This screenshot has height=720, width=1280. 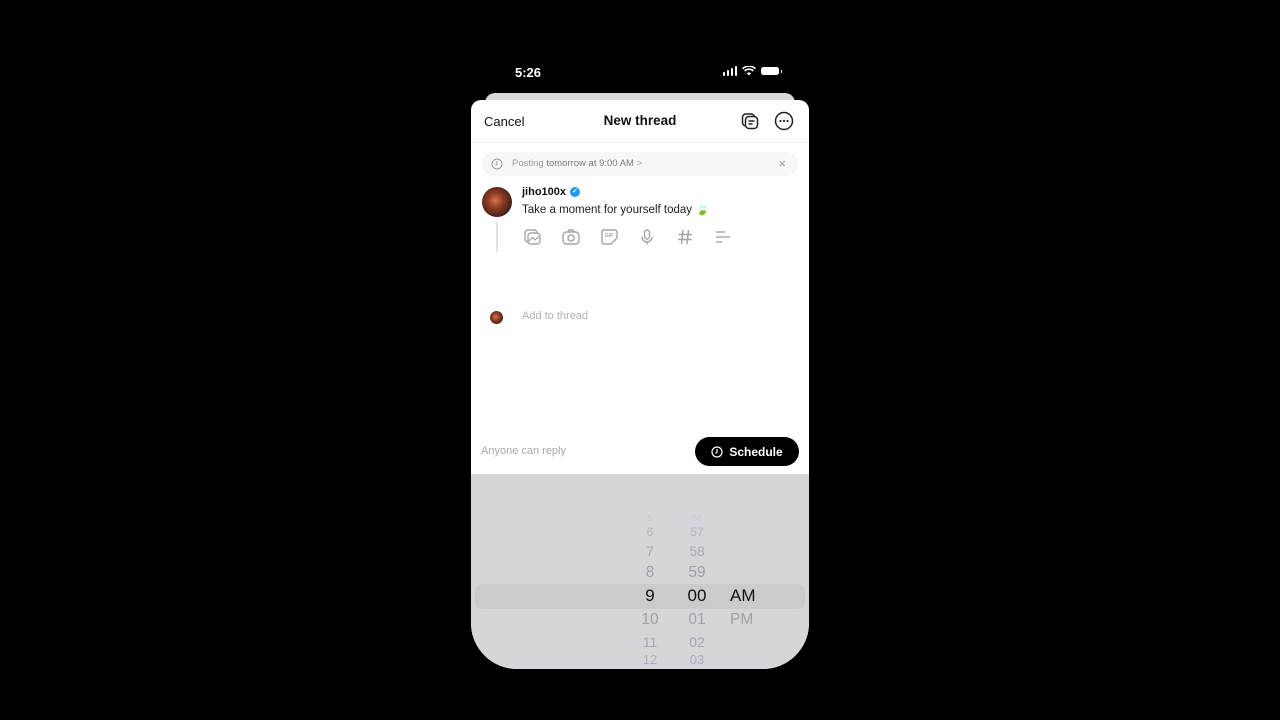 I want to click on reply-settings-button: Anyone can reply, so click(x=523, y=451).